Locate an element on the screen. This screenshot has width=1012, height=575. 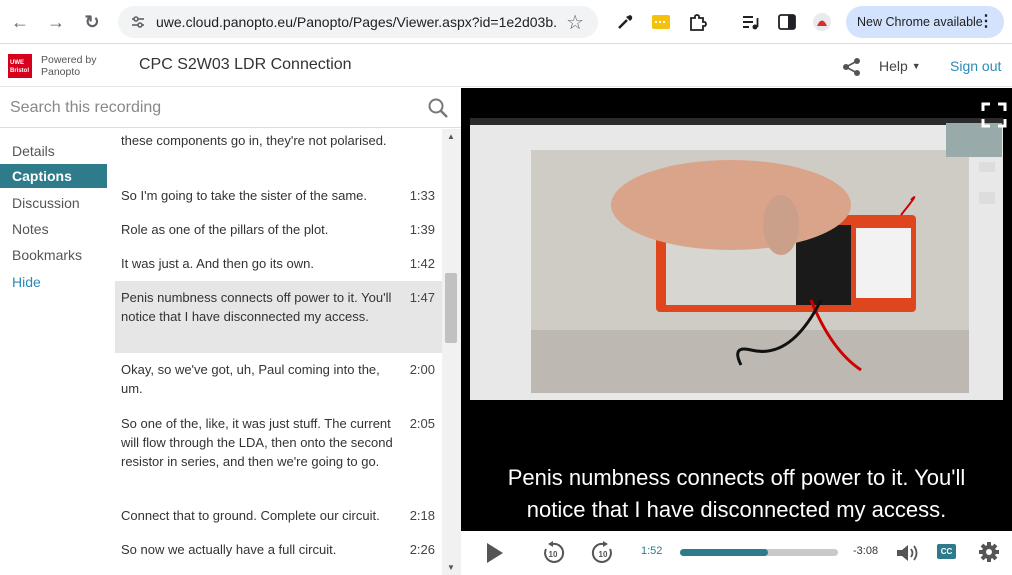
chrome-menu-icon: ⋮ is located at coordinates (986, 22).